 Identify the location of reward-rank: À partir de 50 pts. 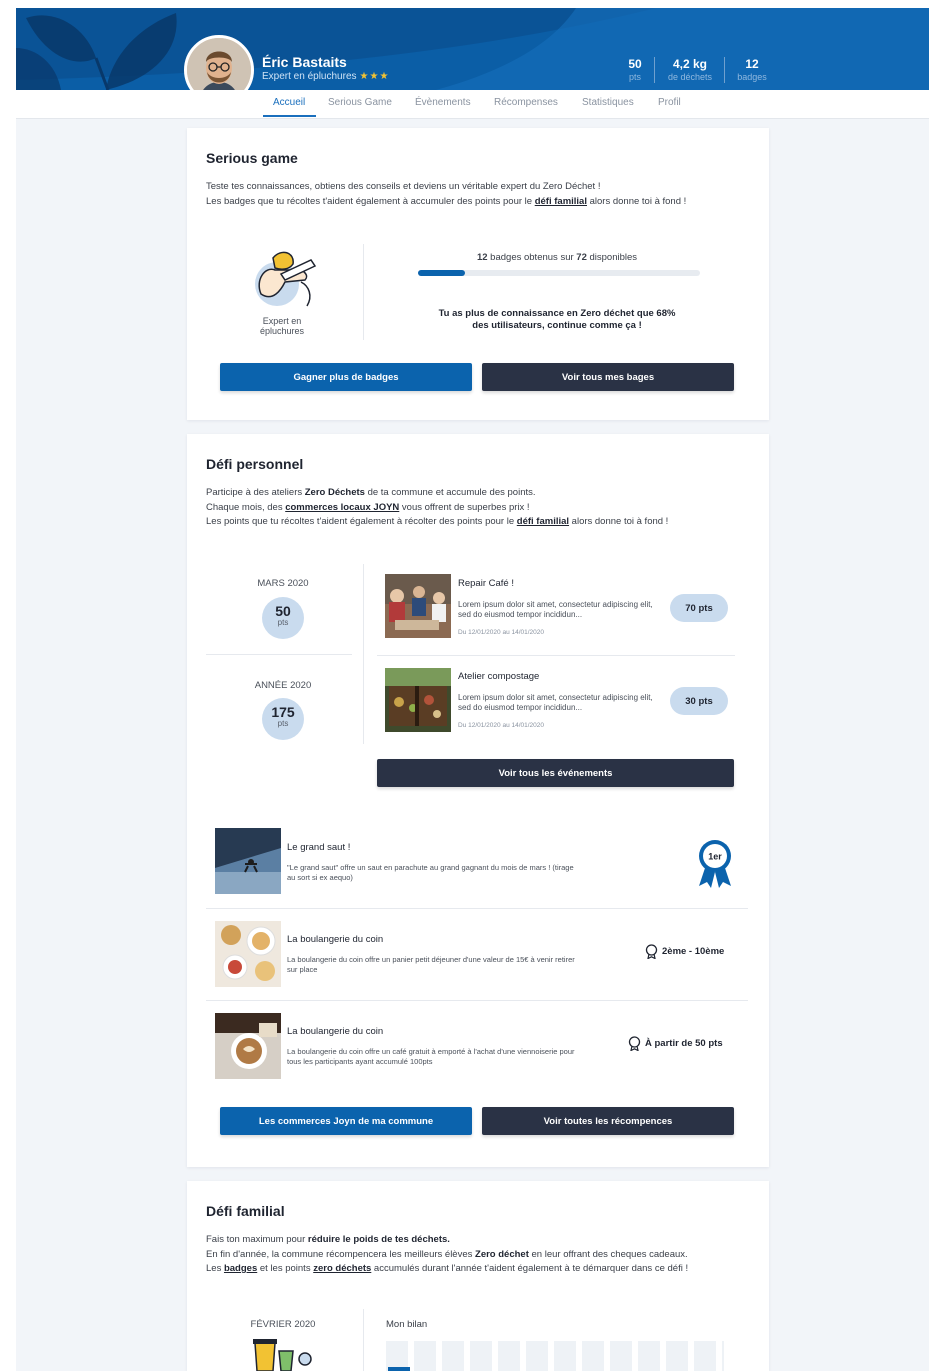
(675, 1043).